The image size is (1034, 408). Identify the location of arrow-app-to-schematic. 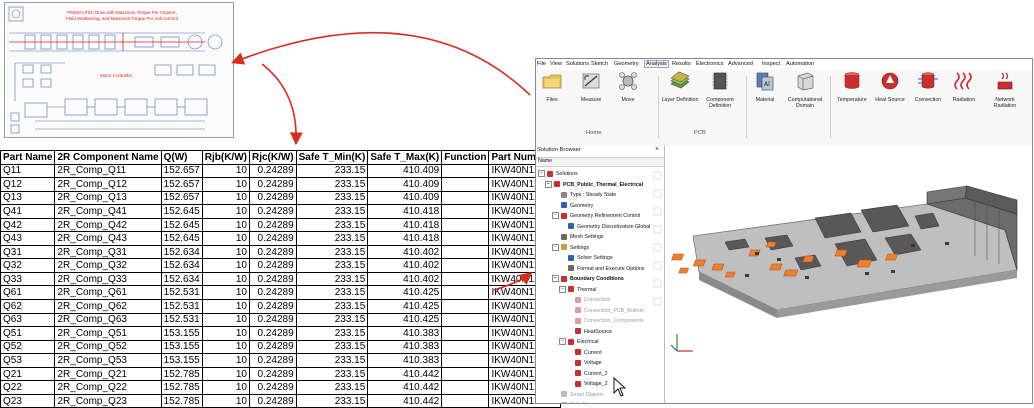
(381, 63).